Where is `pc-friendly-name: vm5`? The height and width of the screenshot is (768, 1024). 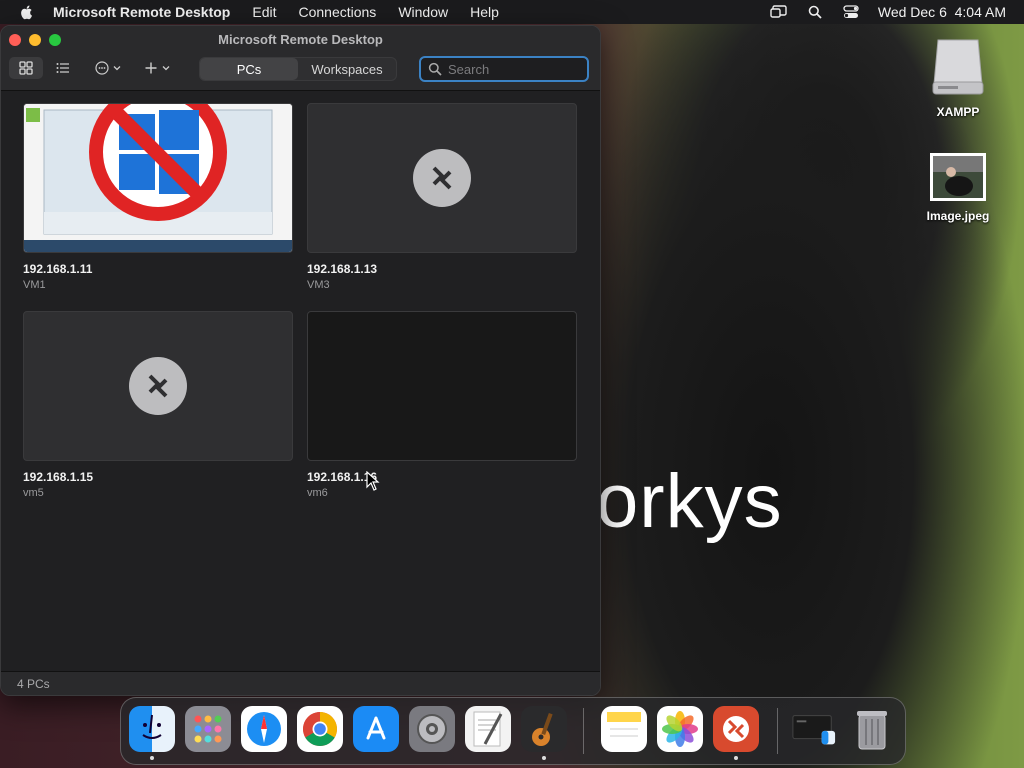
pc-friendly-name: vm5 is located at coordinates (33, 493).